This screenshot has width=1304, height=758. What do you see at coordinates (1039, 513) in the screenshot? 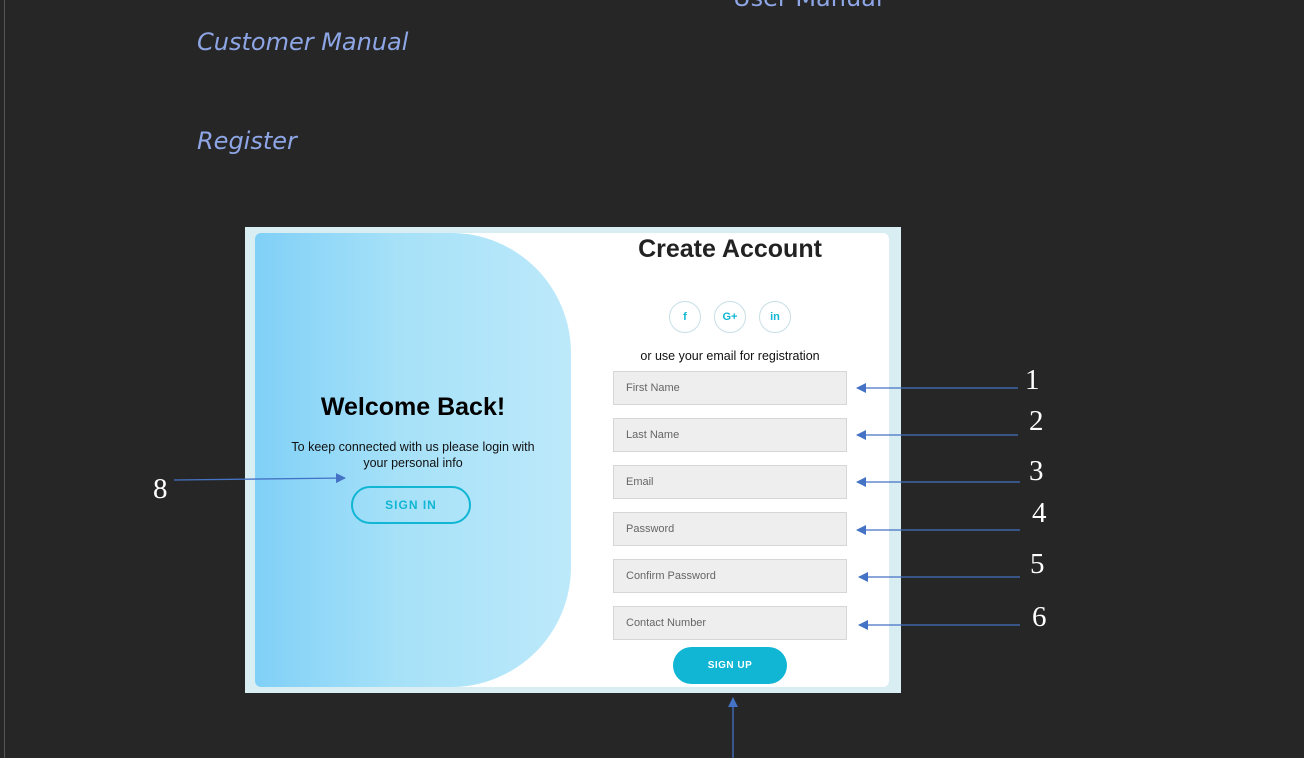
I see `callout-4: 4` at bounding box center [1039, 513].